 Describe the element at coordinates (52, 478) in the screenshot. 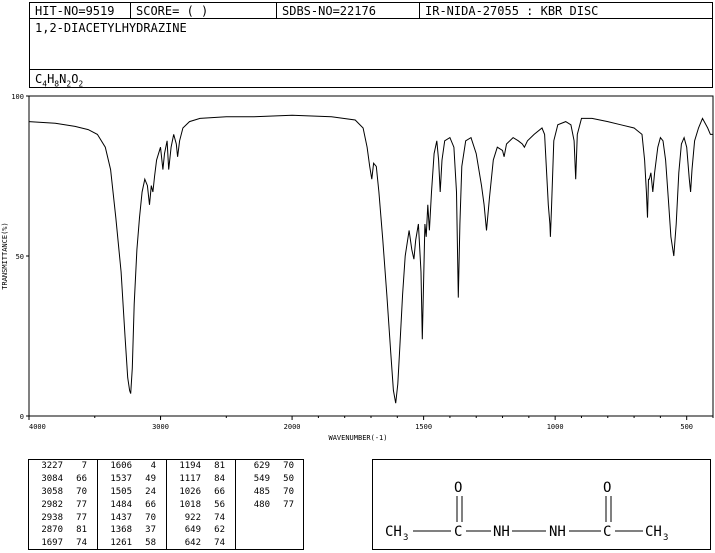

I see `peak-wavenumber: 3084` at that location.